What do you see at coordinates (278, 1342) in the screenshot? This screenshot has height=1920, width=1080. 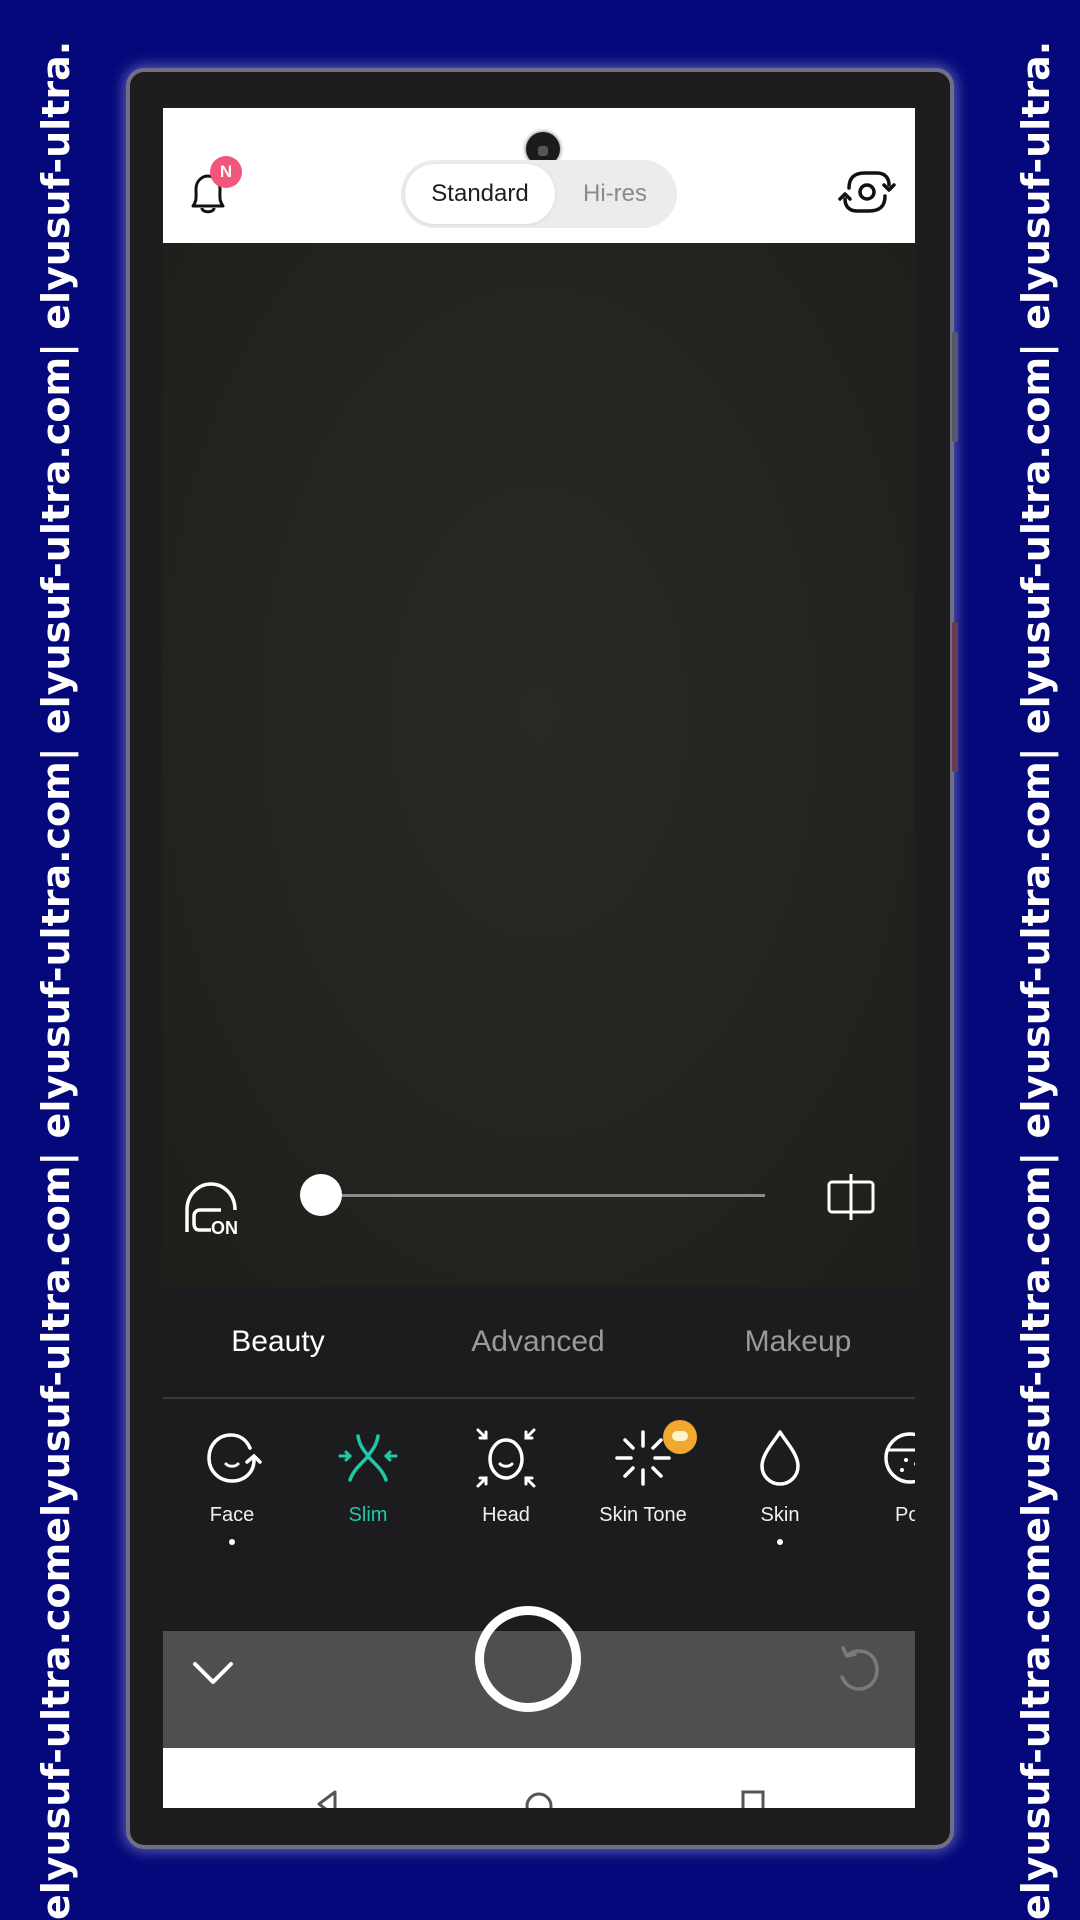 I see `tab-beauty: Beauty` at bounding box center [278, 1342].